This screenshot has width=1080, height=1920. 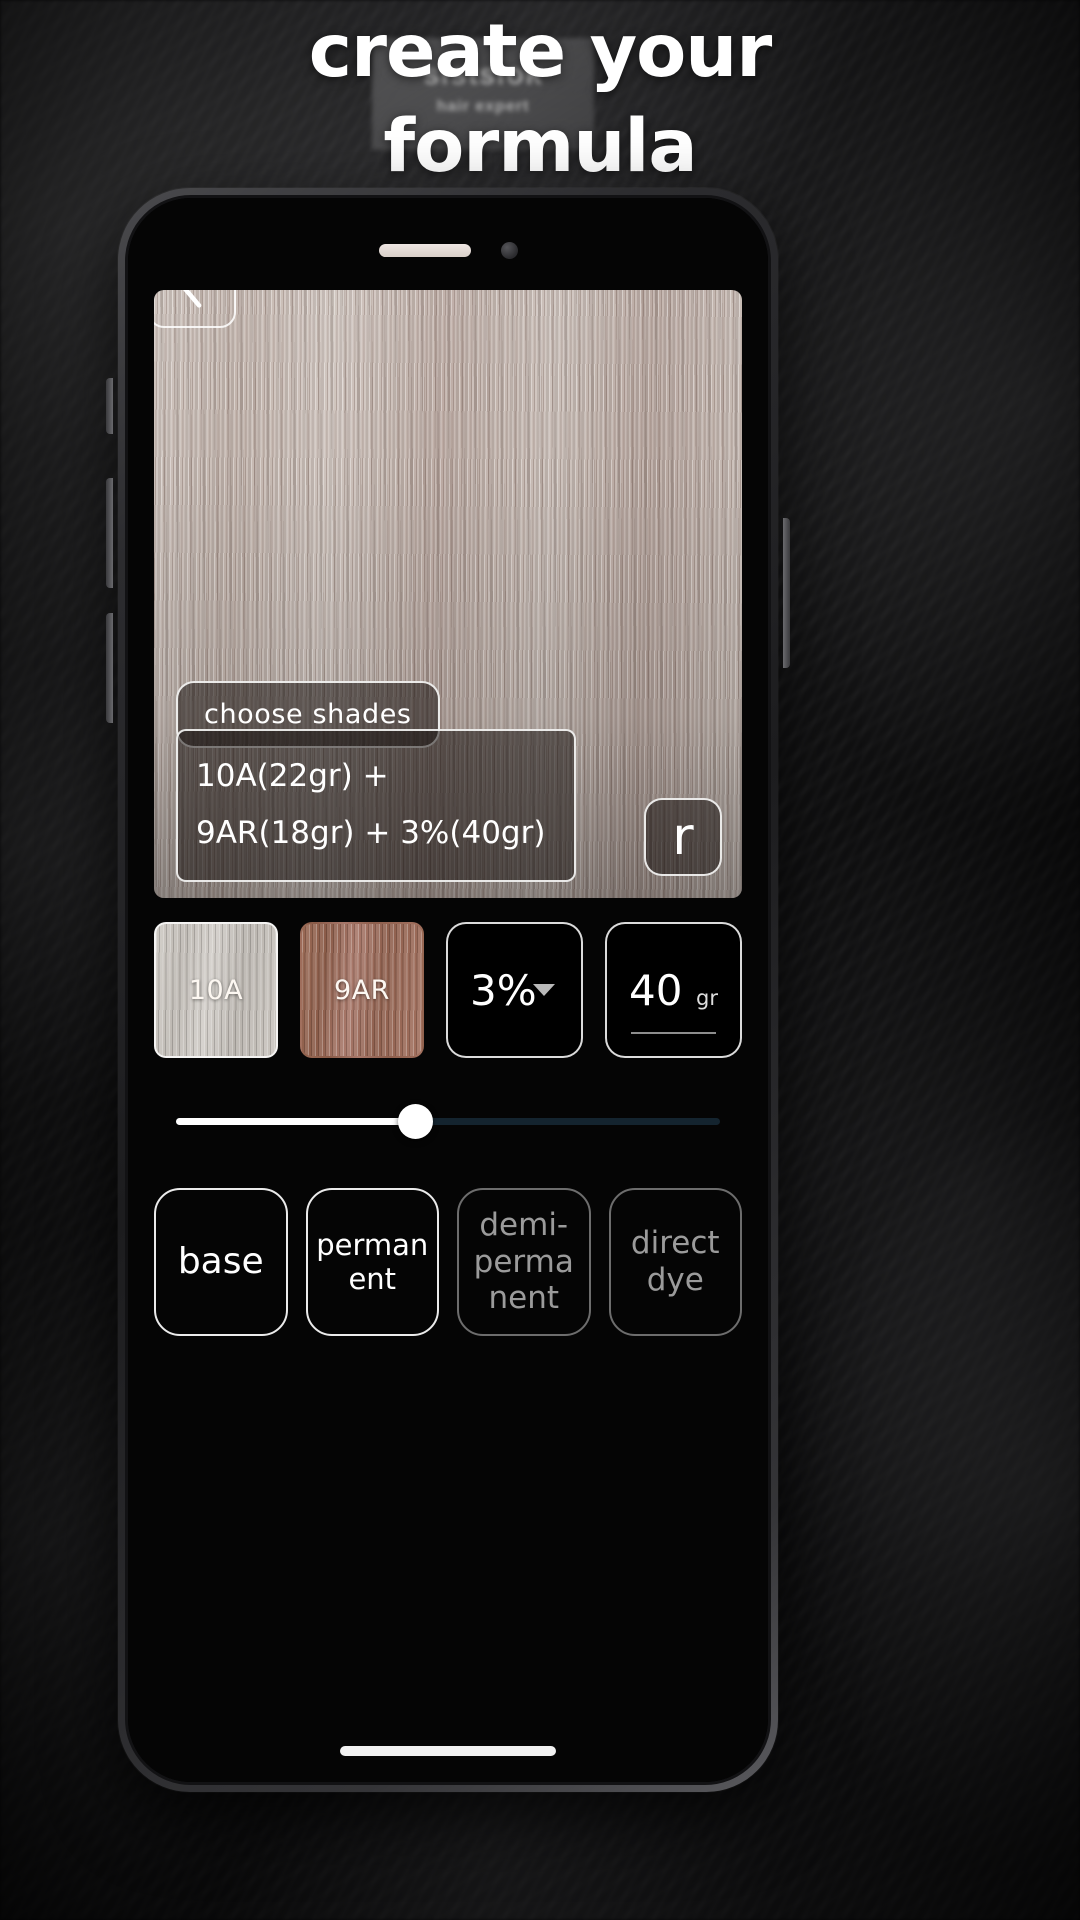 I want to click on speaker-grille-icon, so click(x=424, y=250).